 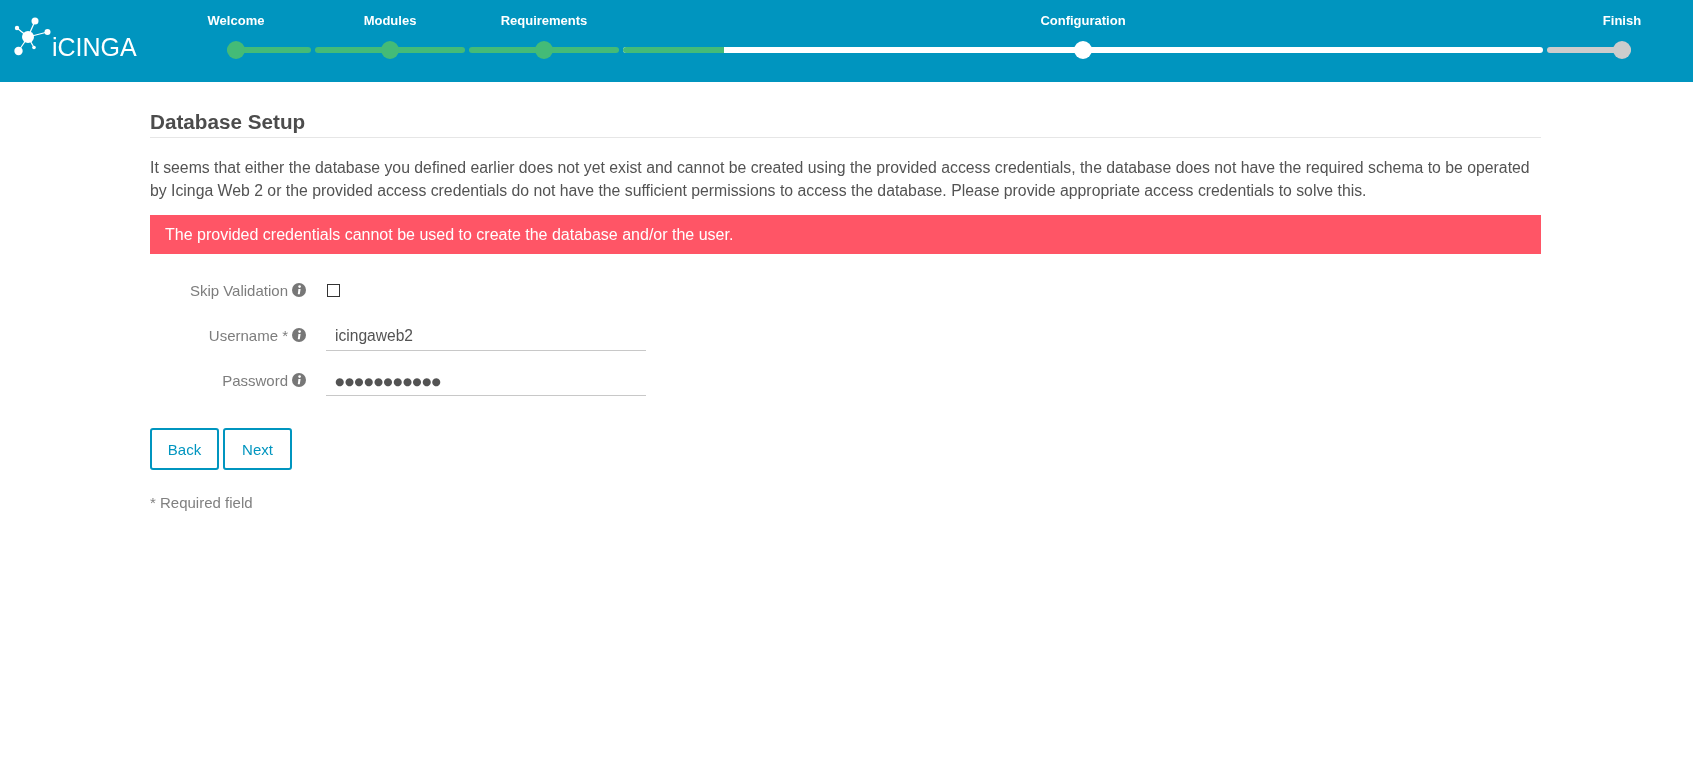 What do you see at coordinates (449, 234) in the screenshot?
I see `error-message: The provided credentials cannot be used to create the database and/or the user.` at bounding box center [449, 234].